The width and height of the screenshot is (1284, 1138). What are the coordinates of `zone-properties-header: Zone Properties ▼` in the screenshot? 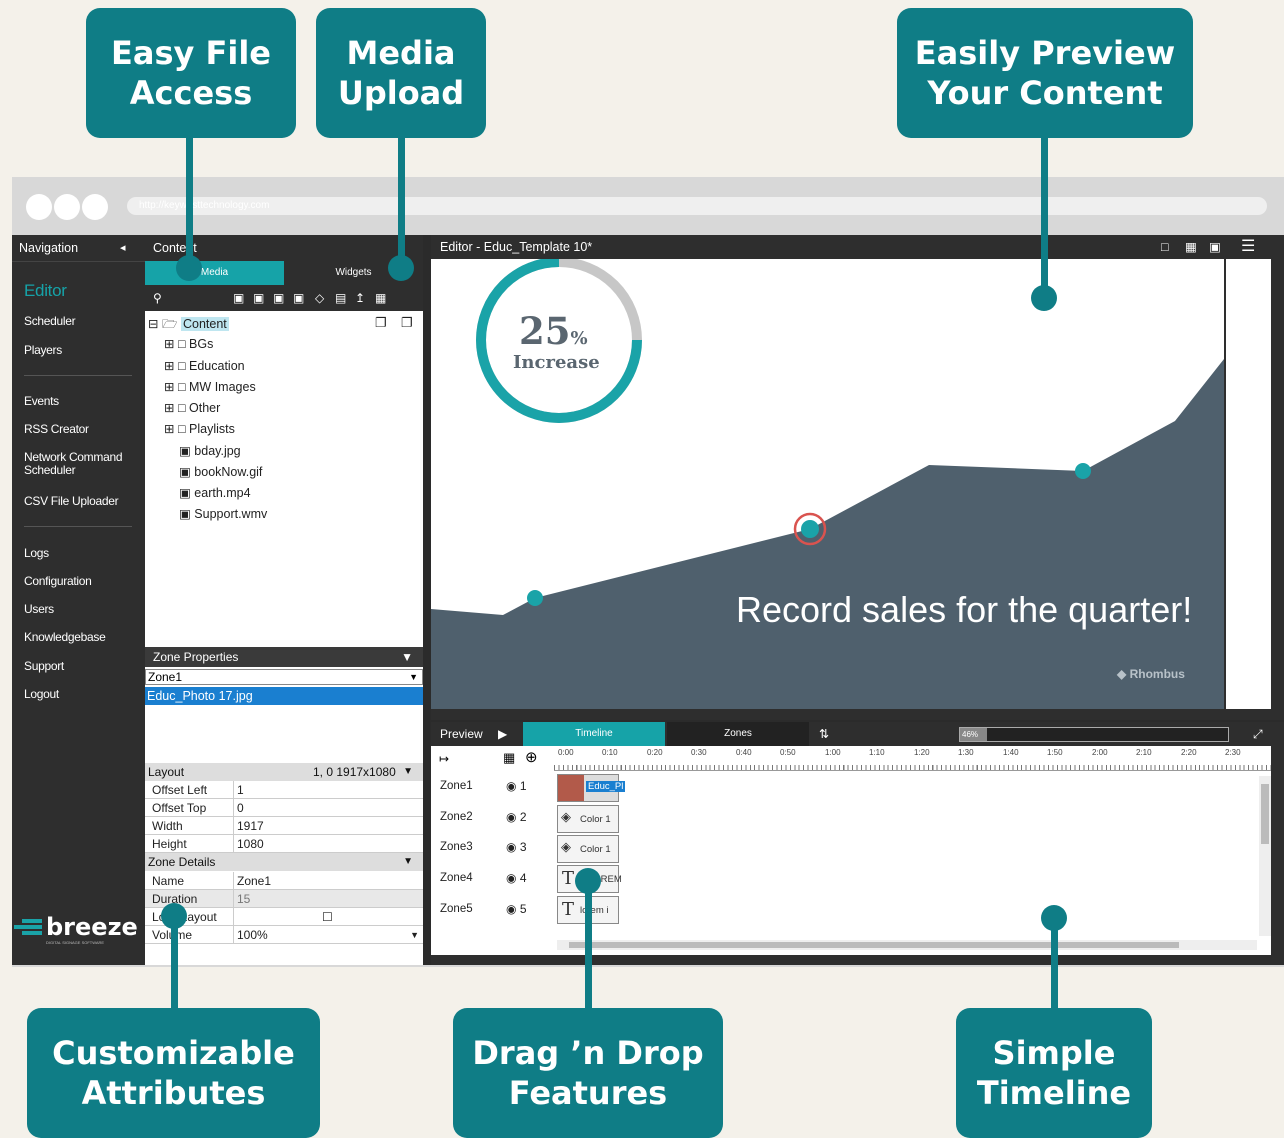 It's located at (284, 657).